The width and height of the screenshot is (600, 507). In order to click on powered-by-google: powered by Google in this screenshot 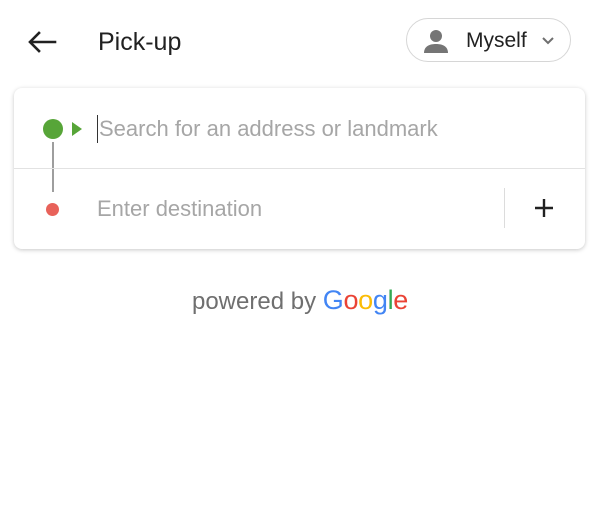, I will do `click(300, 301)`.